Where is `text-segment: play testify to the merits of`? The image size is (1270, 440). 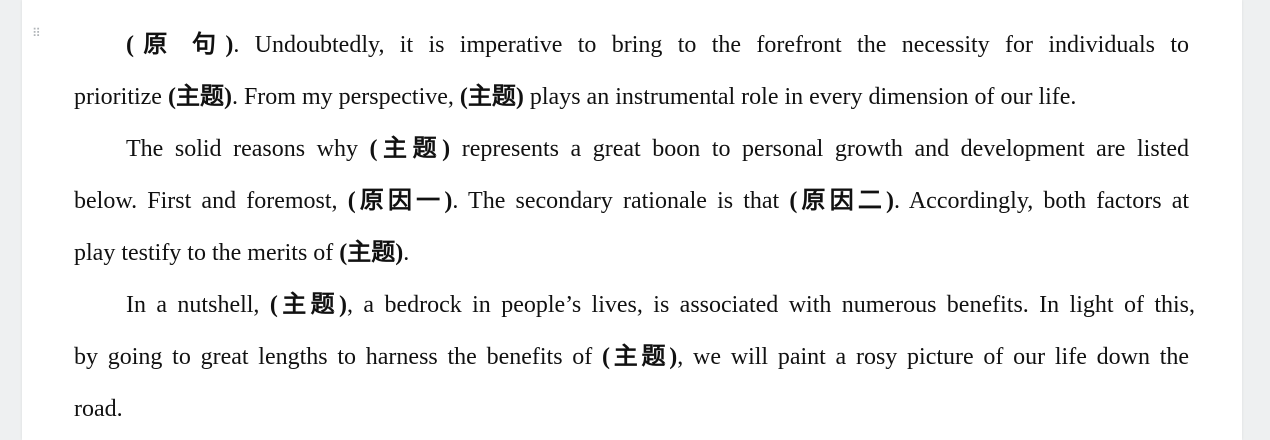 text-segment: play testify to the merits of is located at coordinates (207, 253).